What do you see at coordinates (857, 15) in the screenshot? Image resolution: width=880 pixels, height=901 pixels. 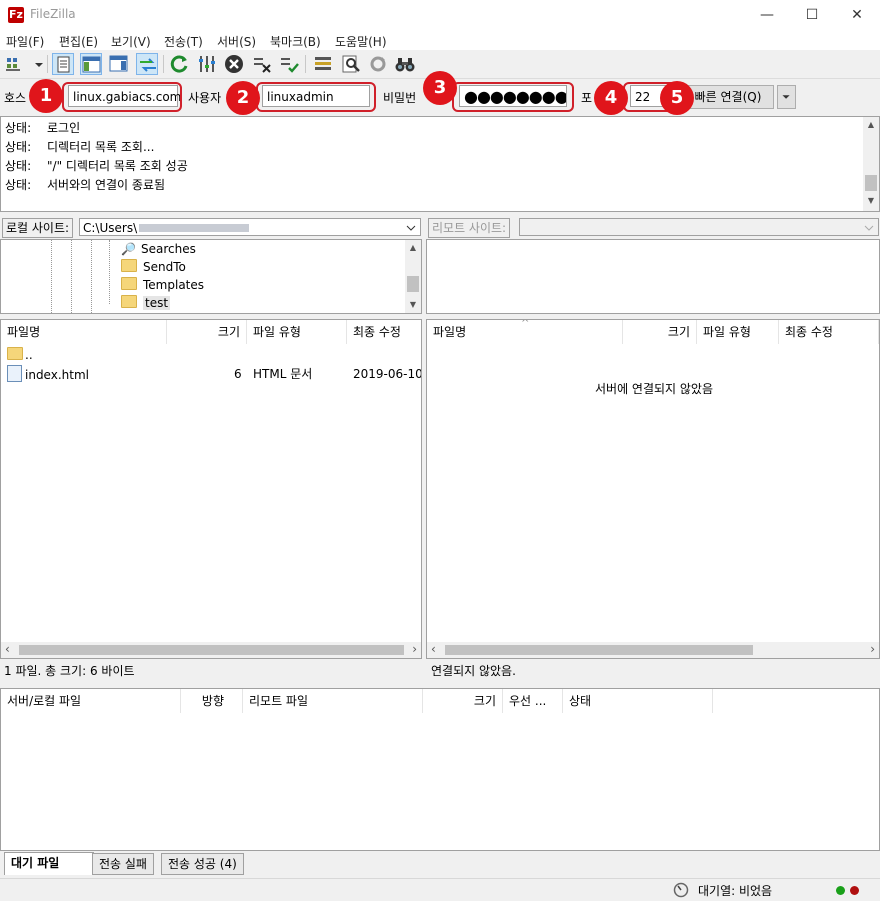 I see `close-button: ✕` at bounding box center [857, 15].